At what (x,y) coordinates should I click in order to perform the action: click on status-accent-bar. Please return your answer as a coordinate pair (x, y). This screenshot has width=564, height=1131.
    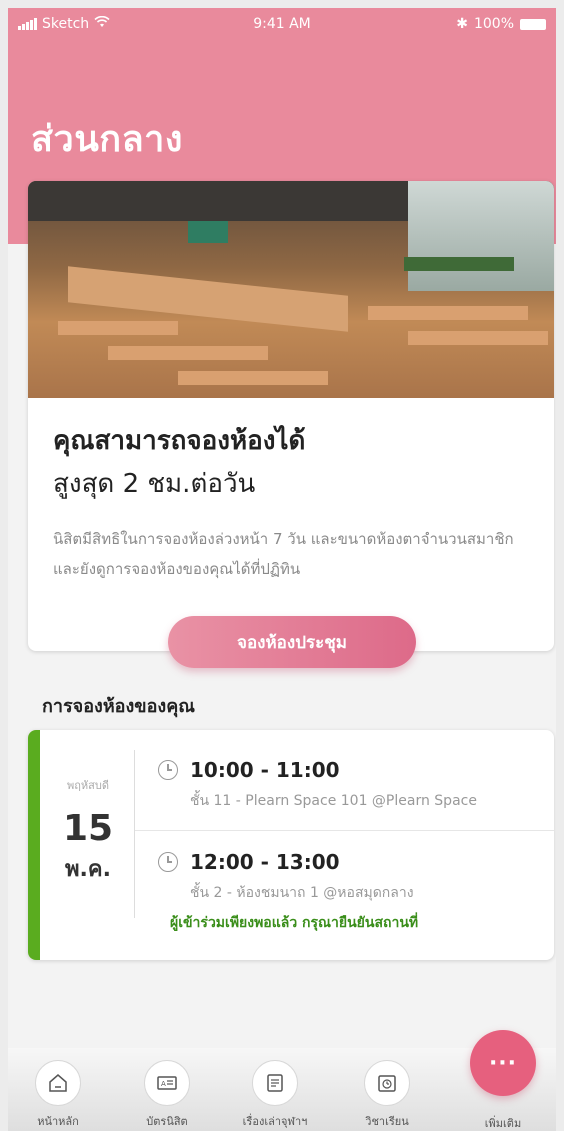
    Looking at the image, I should click on (34, 845).